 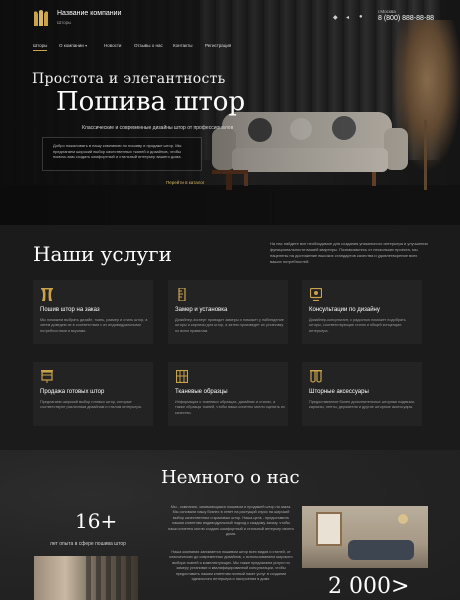 I want to click on fabric-samples-icon, so click(x=182, y=376).